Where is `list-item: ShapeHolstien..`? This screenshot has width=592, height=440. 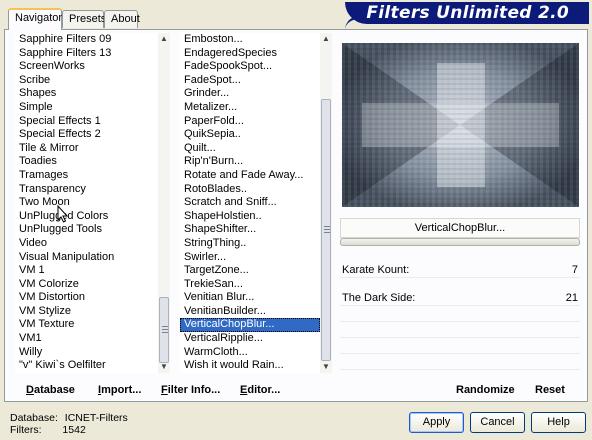 list-item: ShapeHolstien.. is located at coordinates (250, 217).